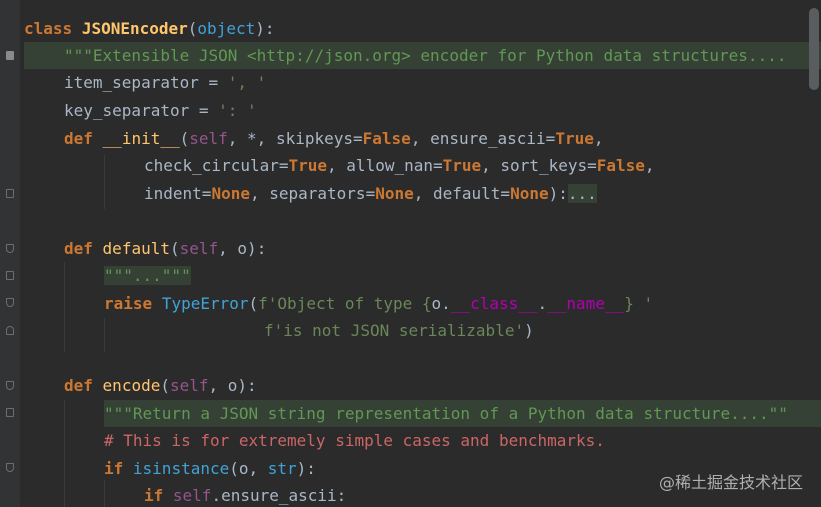 Image resolution: width=821 pixels, height=507 pixels. I want to click on code-line: class JSONEncoder(object):, so click(149, 28).